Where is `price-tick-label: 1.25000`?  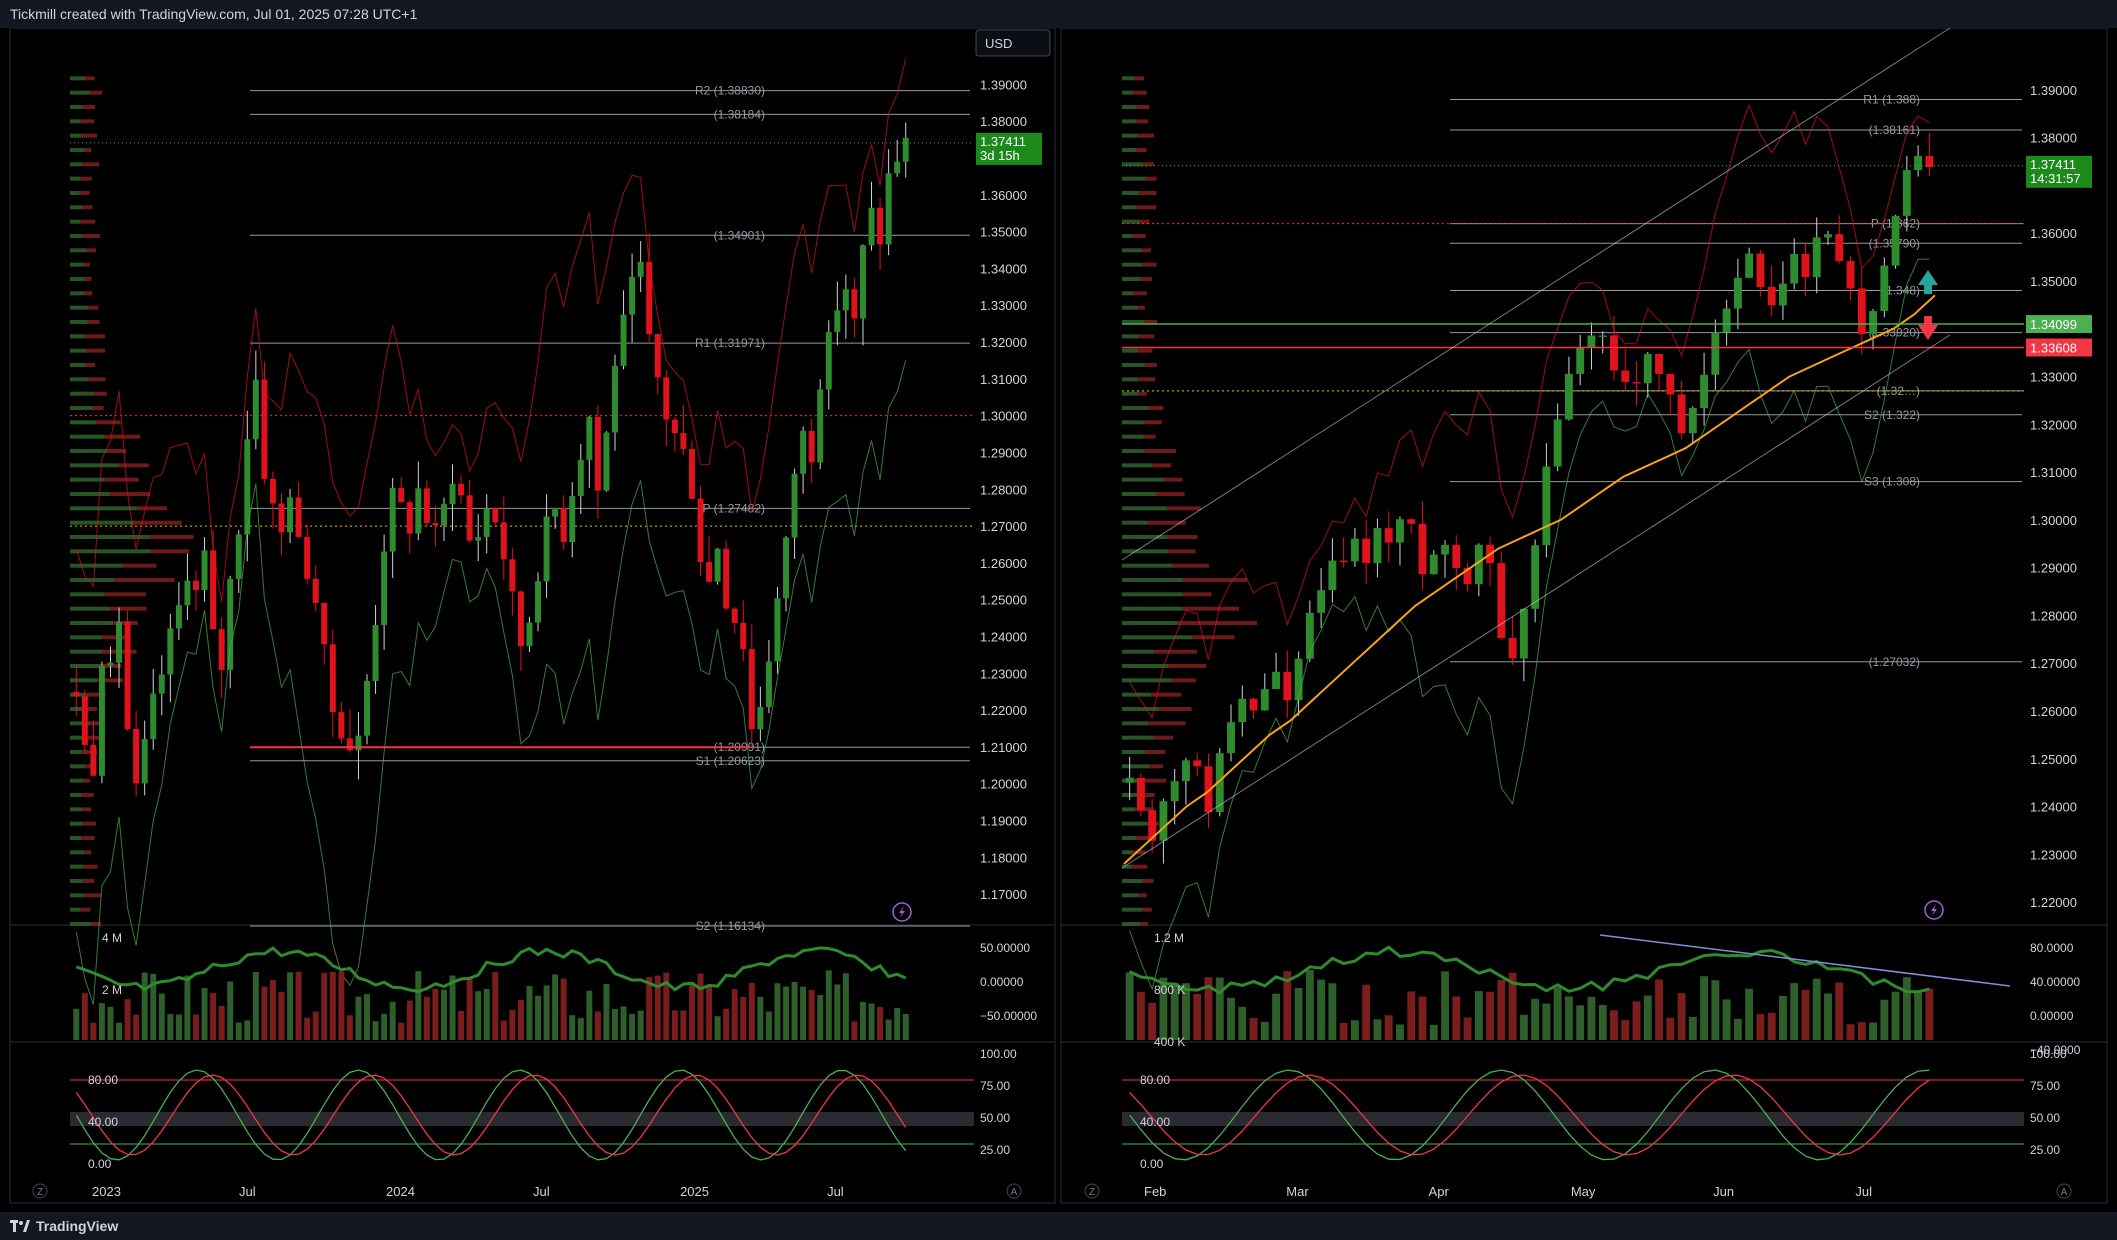
price-tick-label: 1.25000 is located at coordinates (2053, 759).